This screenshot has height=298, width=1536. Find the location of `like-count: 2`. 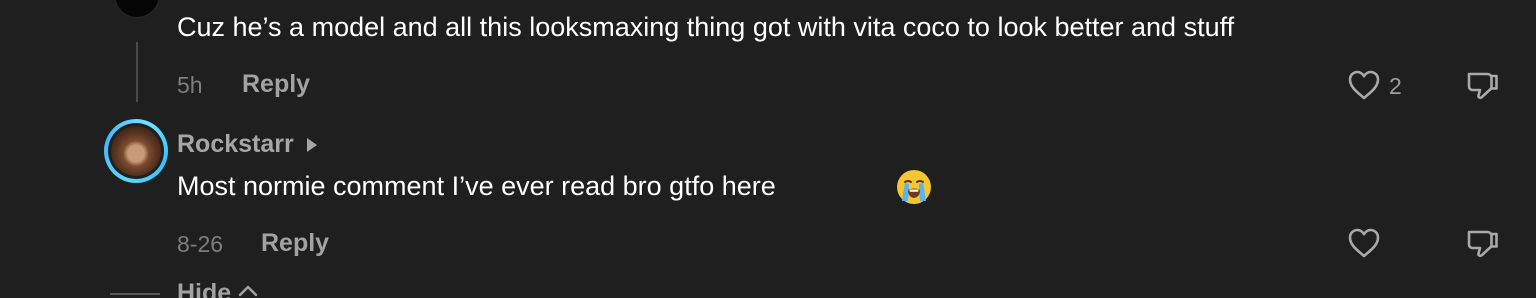

like-count: 2 is located at coordinates (1395, 86).